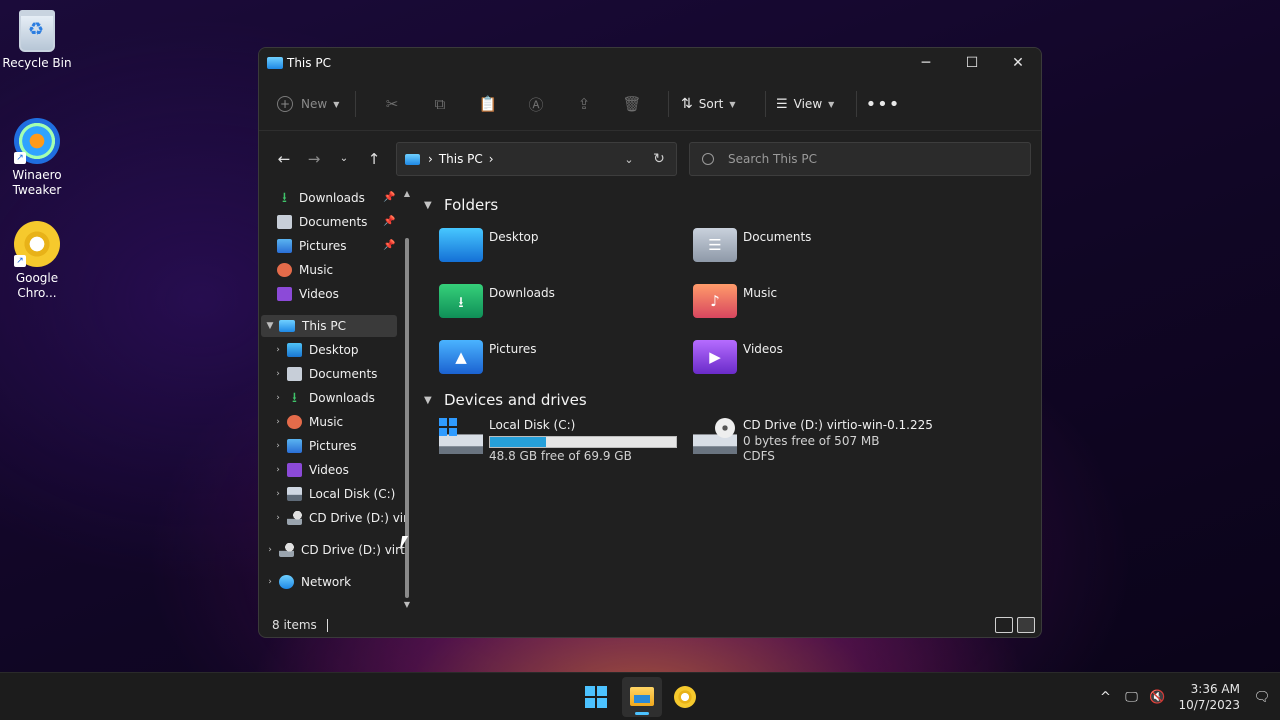  I want to click on cut-icon: ✂, so click(392, 104).